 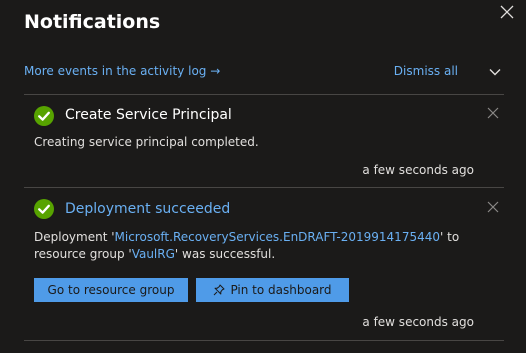 I want to click on message-text: ' was successful., so click(x=225, y=254).